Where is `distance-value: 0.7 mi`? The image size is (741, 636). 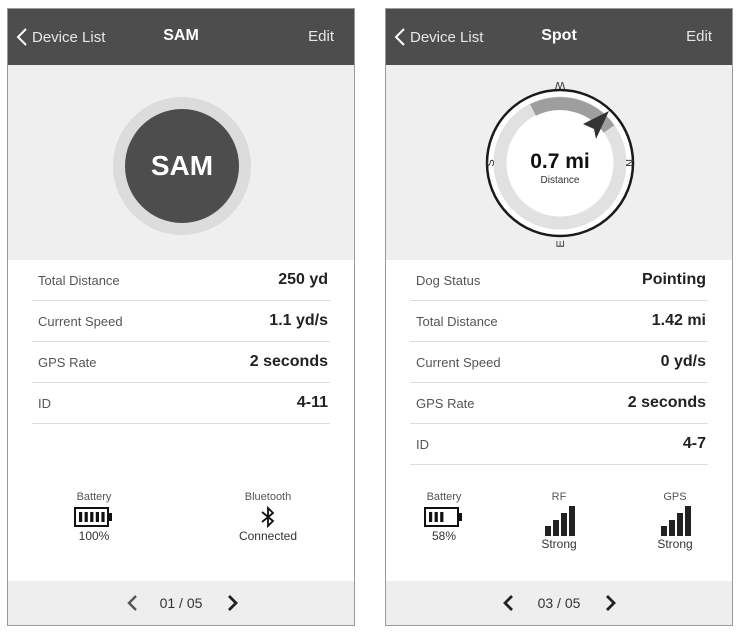 distance-value: 0.7 mi is located at coordinates (560, 161).